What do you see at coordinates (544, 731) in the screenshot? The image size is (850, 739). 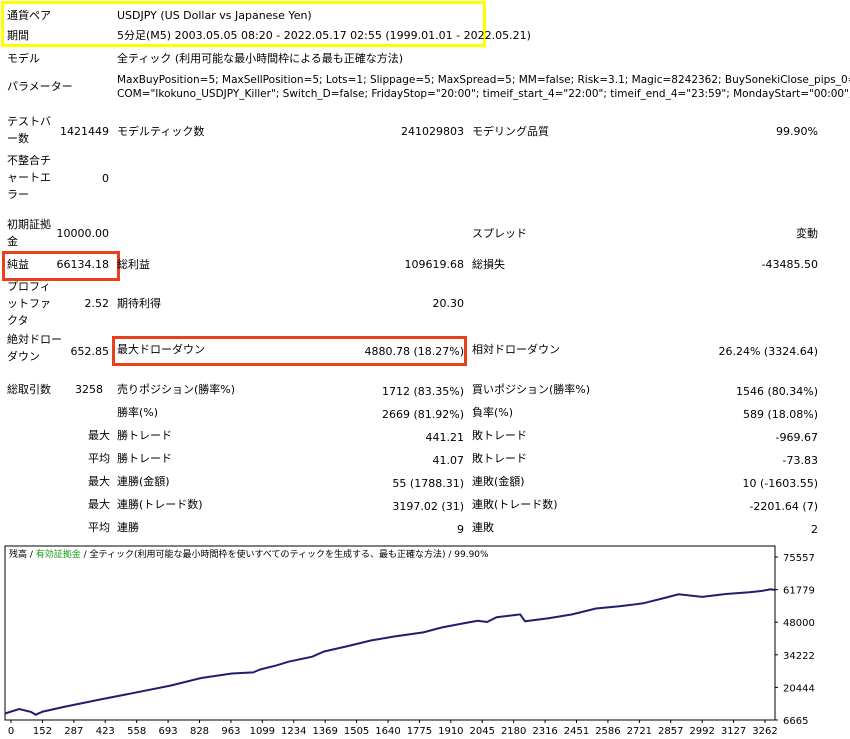 I see `x-tick-label: 2316` at bounding box center [544, 731].